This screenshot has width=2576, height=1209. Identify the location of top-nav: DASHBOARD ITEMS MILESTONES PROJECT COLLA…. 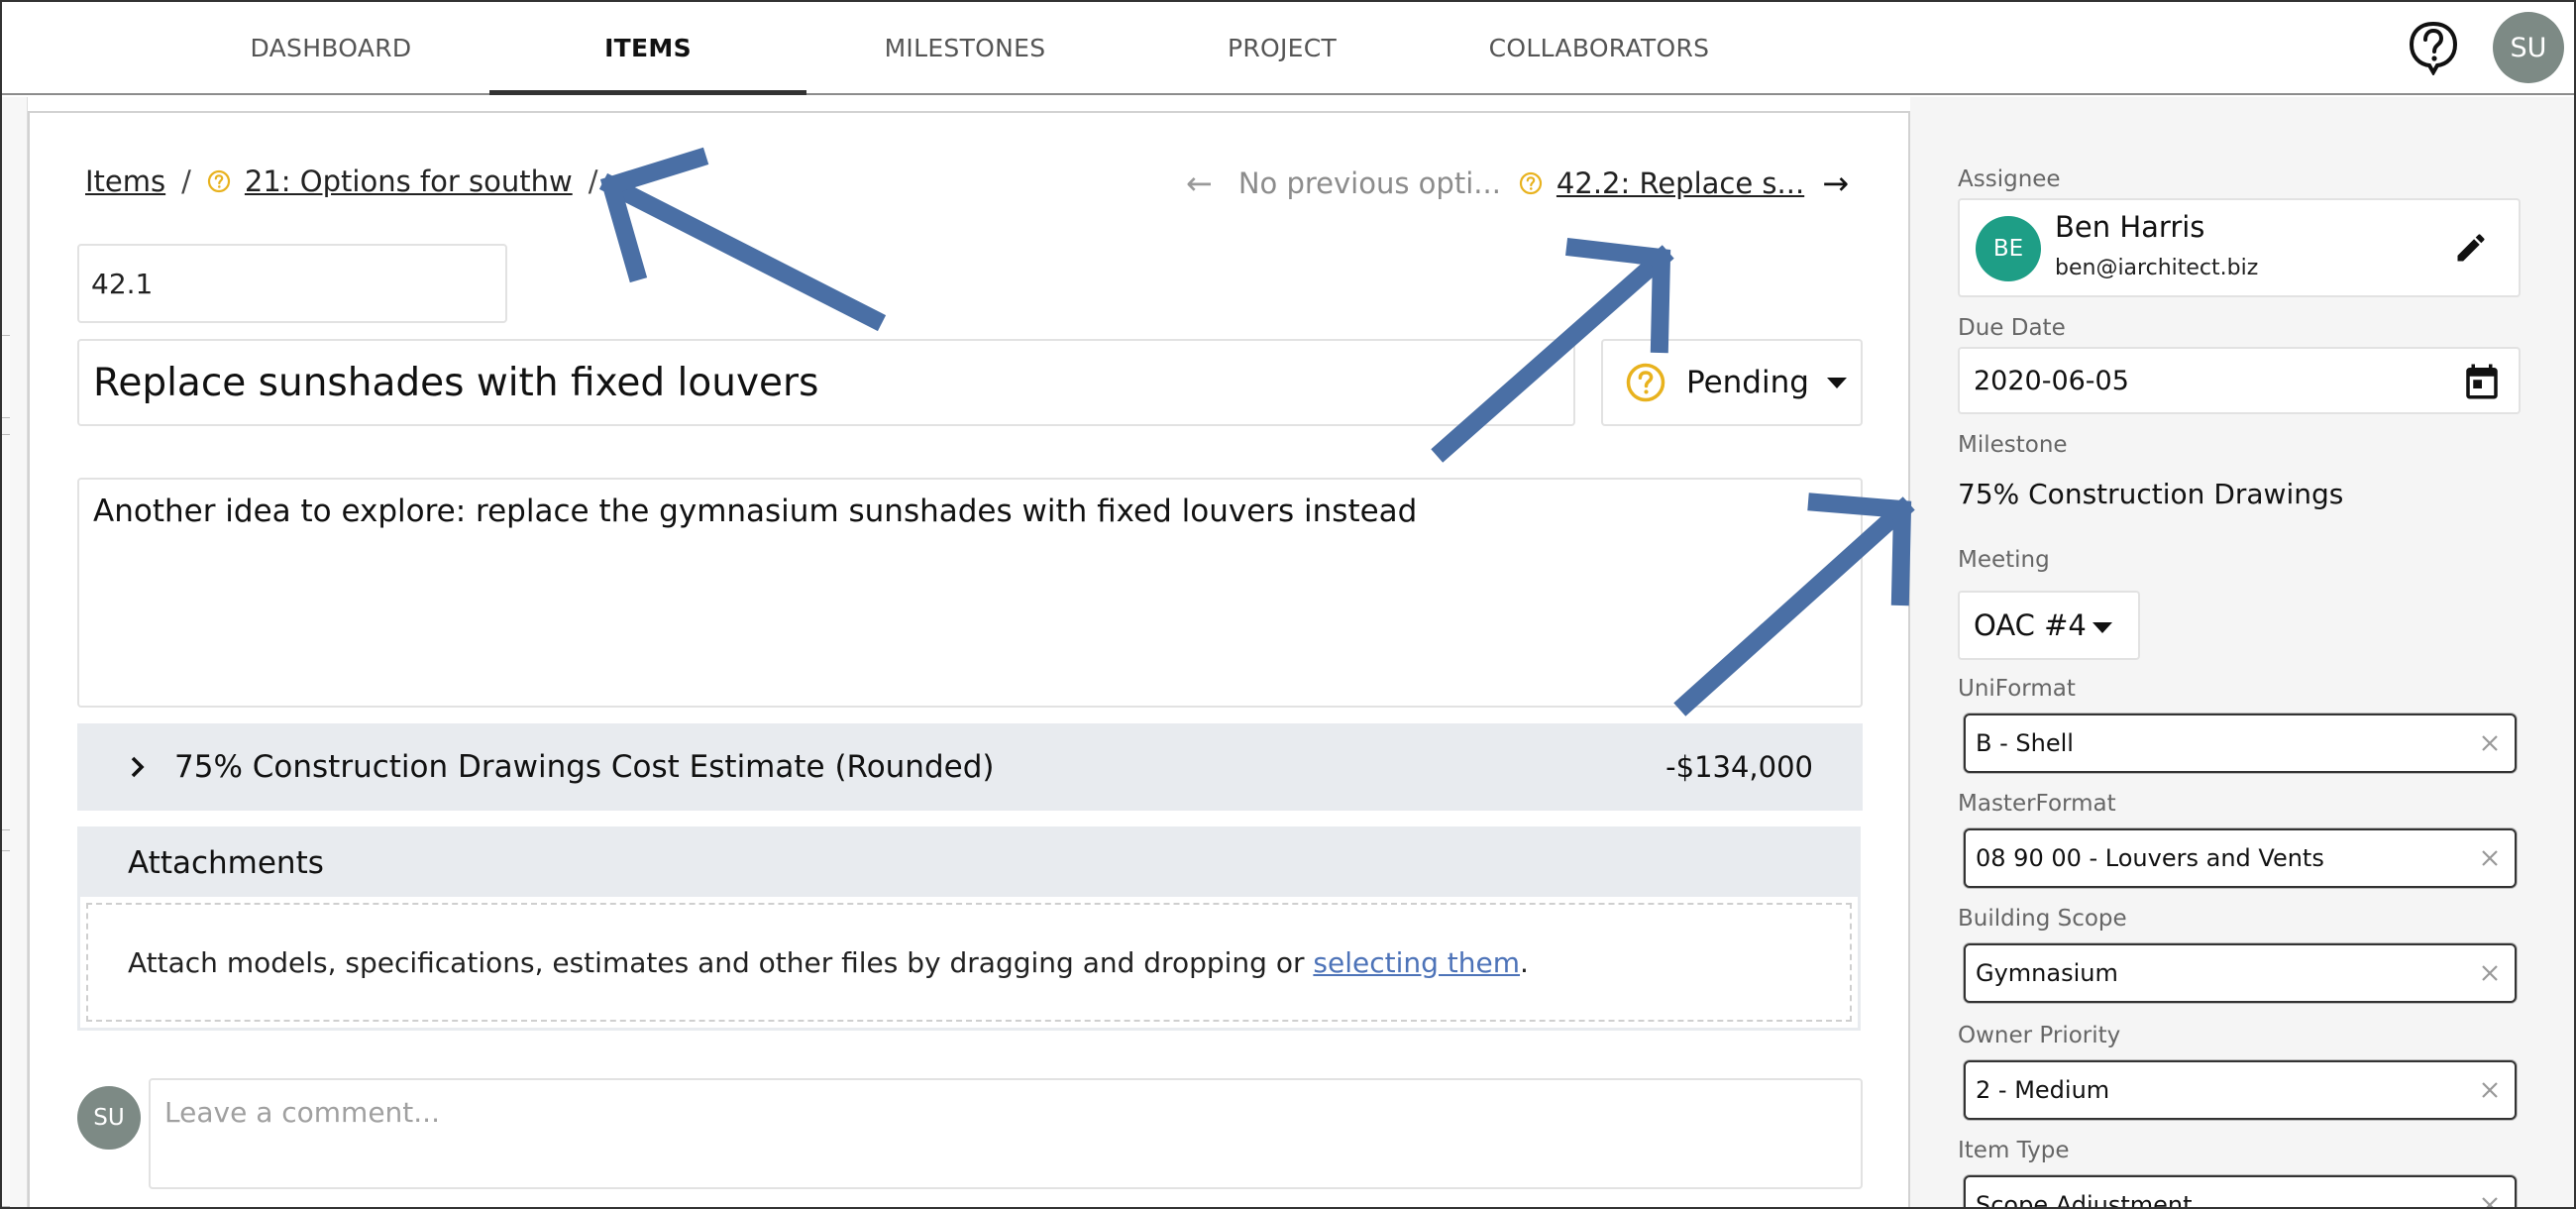
(1288, 48).